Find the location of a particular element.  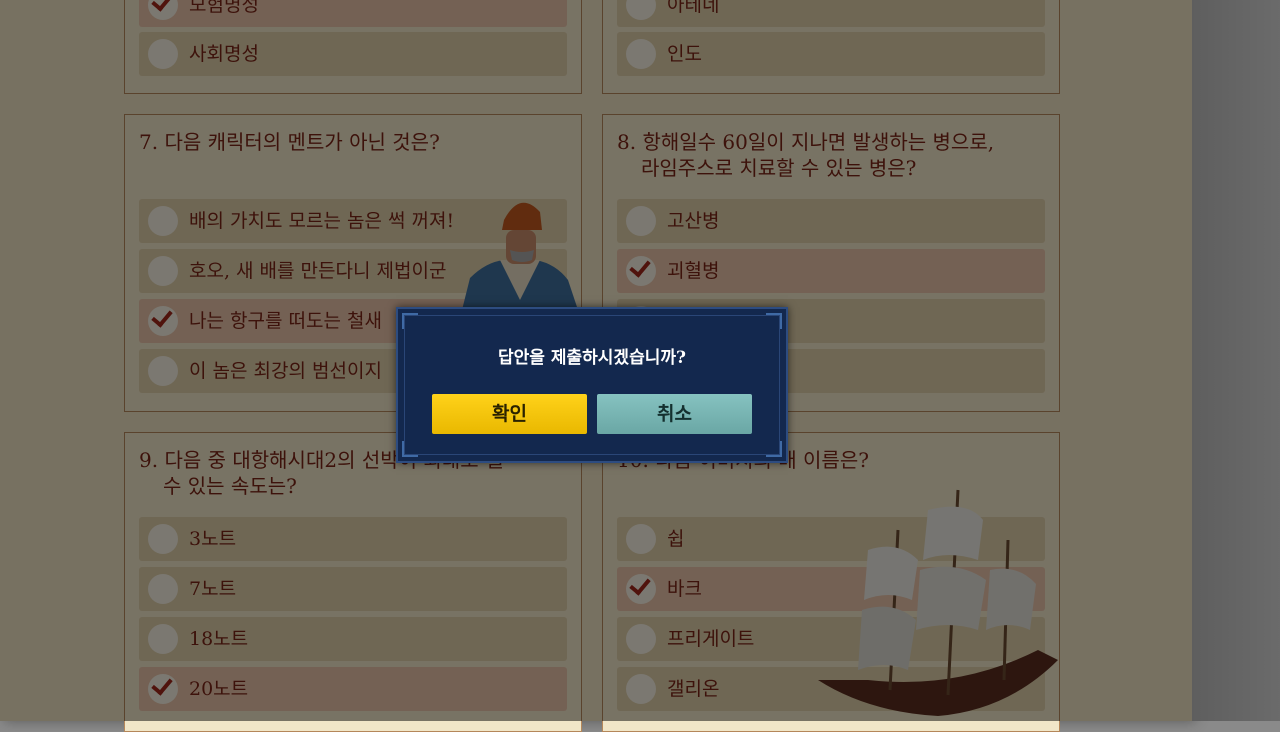

dialog-frame is located at coordinates (592, 385).